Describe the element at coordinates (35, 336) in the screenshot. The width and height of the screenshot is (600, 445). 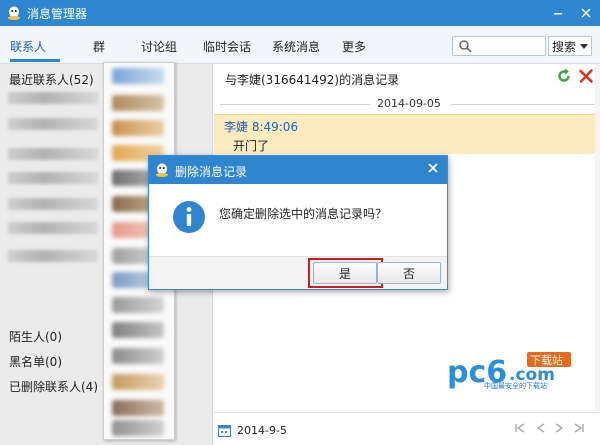
I see `strangers-group: 陌生人(0)` at that location.